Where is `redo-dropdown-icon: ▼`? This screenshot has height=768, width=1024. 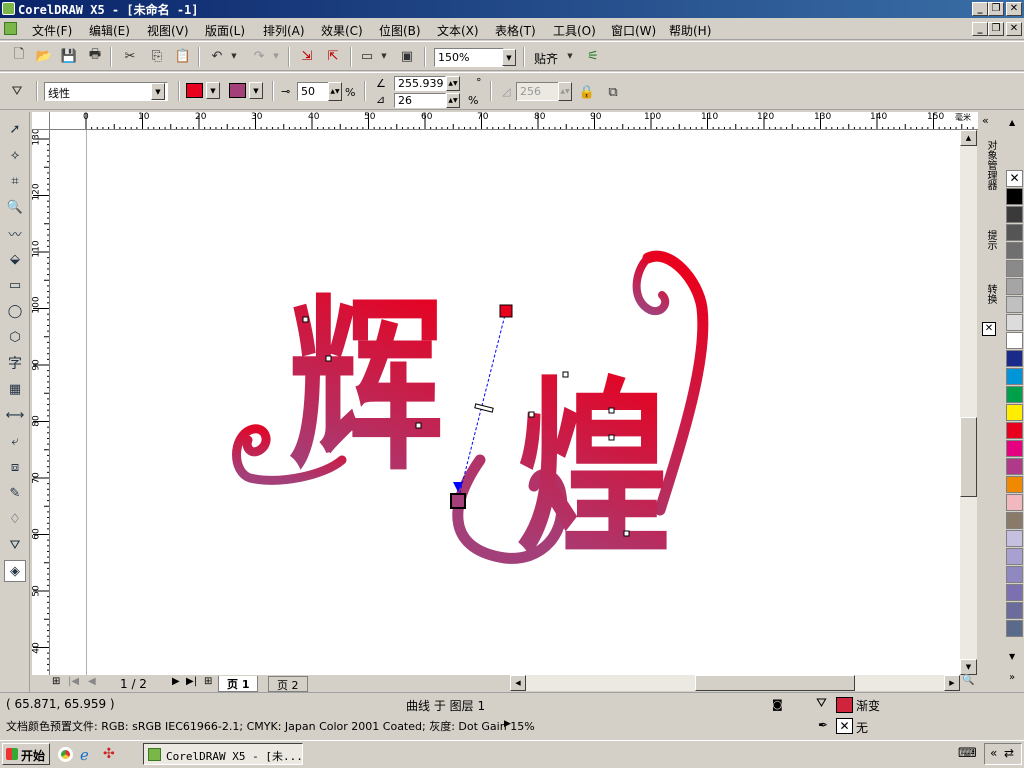
redo-dropdown-icon: ▼ is located at coordinates (276, 56).